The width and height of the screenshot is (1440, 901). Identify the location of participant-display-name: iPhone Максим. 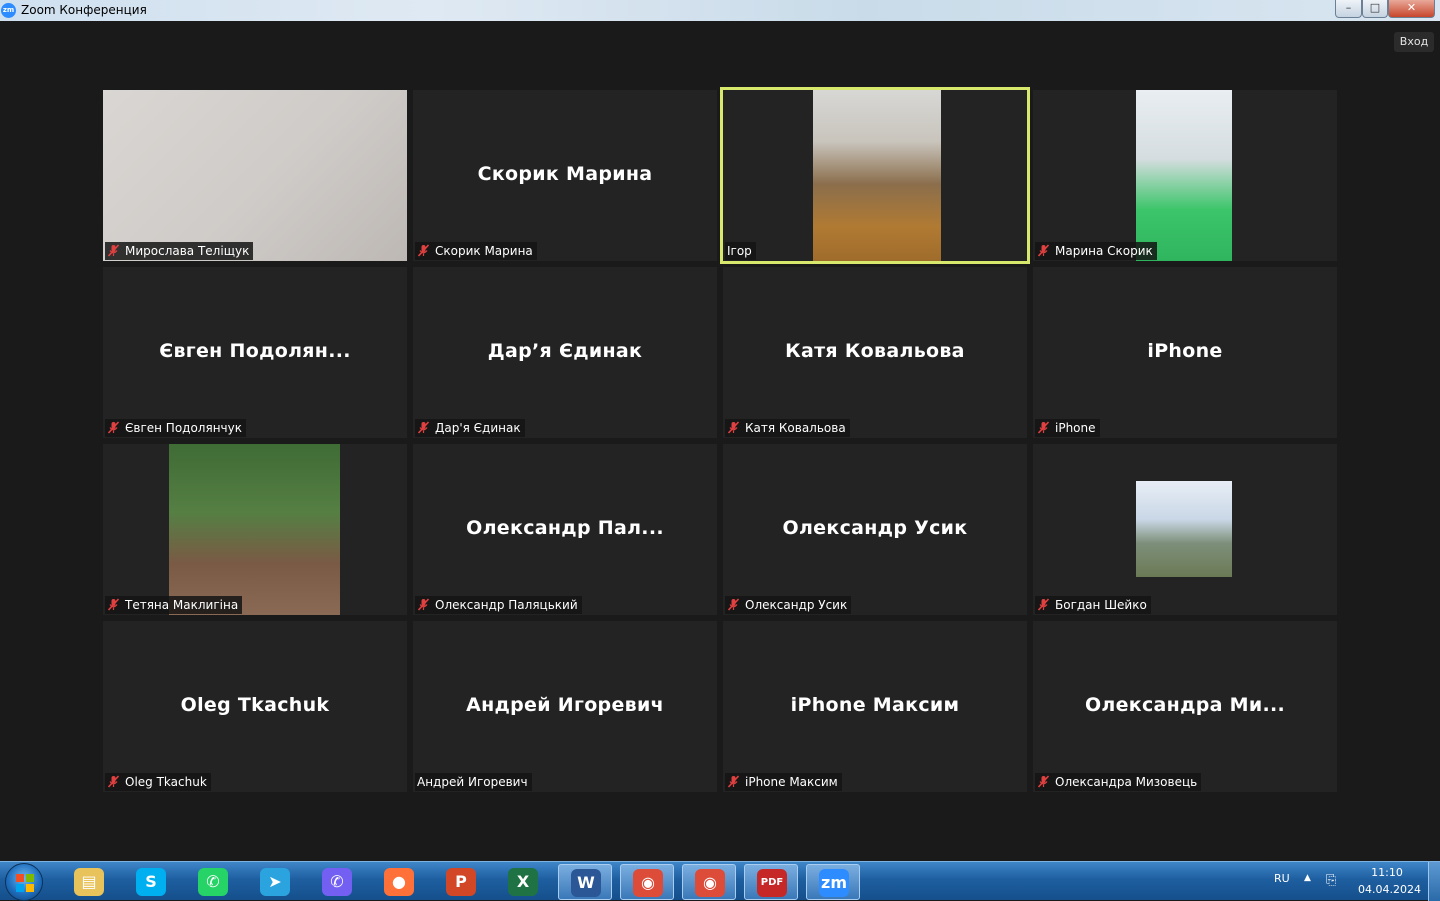
(875, 705).